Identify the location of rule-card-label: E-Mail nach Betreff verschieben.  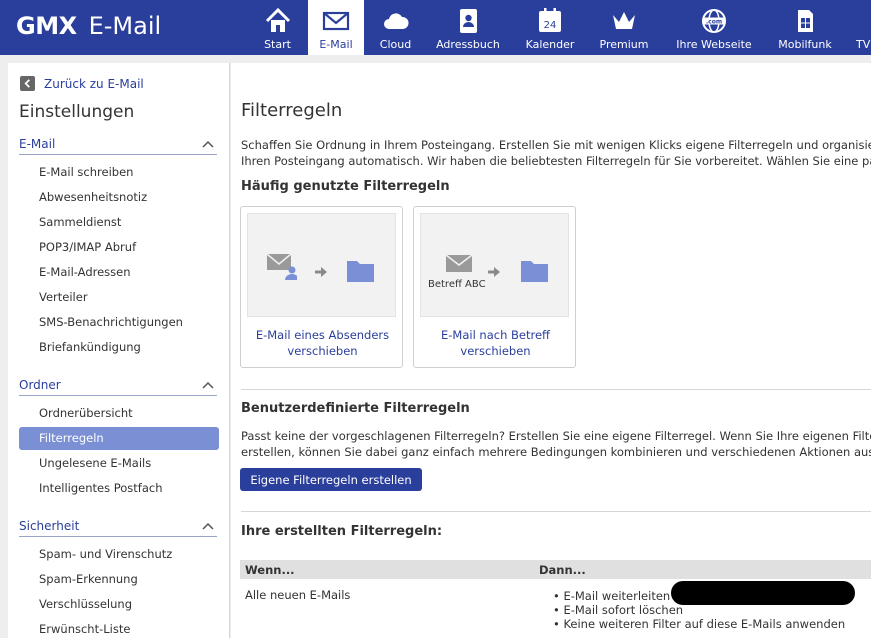
(495, 343).